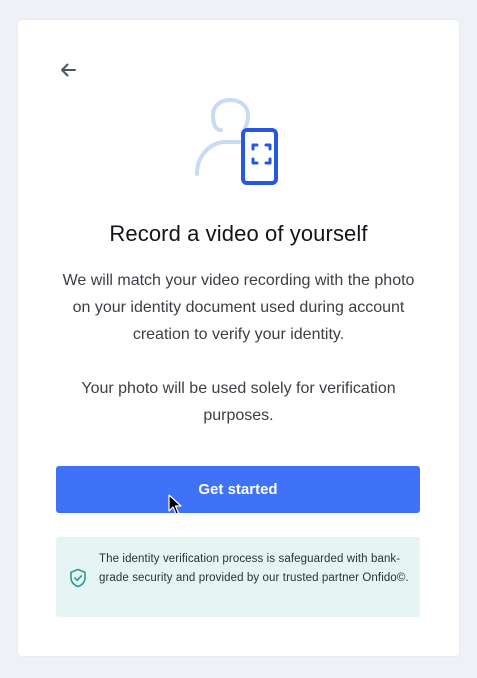  Describe the element at coordinates (175, 504) in the screenshot. I see `mouse-pointer-icon` at that location.